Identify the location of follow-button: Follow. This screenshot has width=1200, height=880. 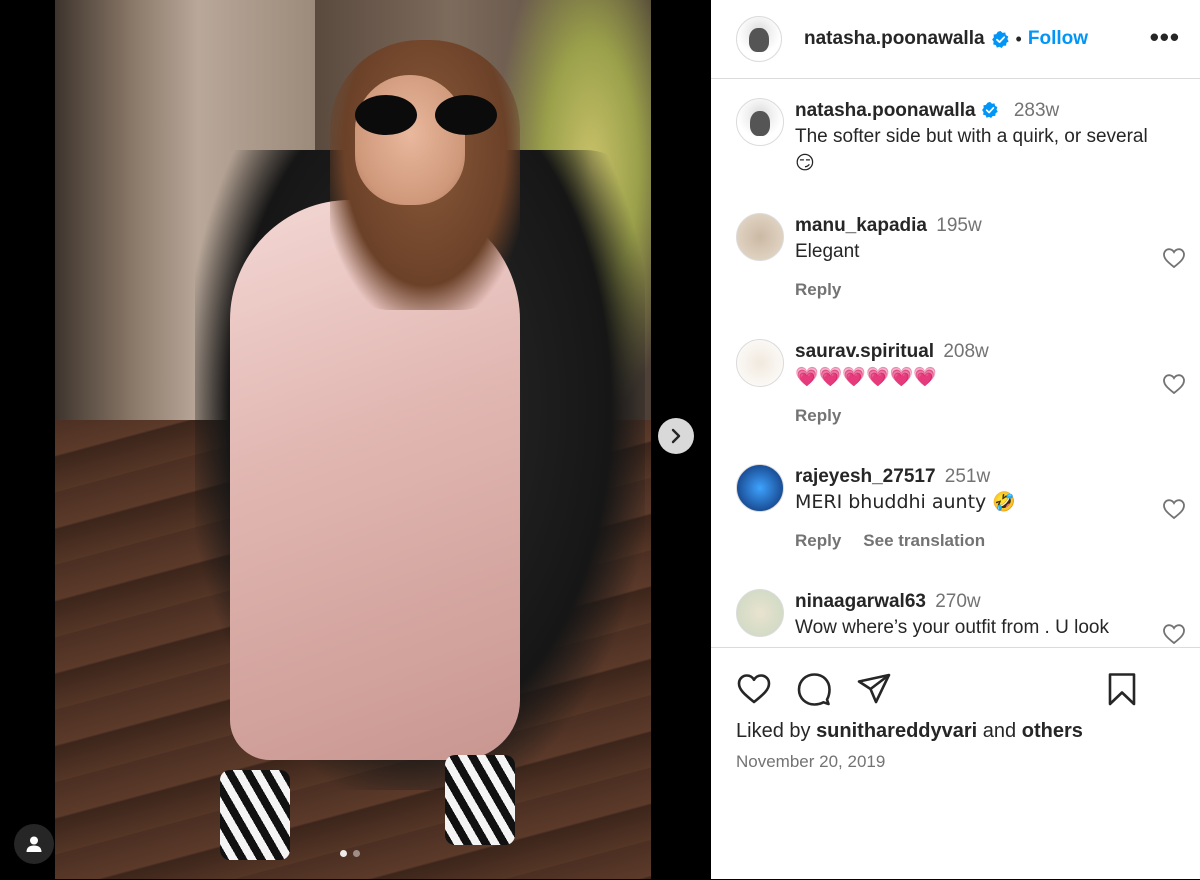
(1058, 39).